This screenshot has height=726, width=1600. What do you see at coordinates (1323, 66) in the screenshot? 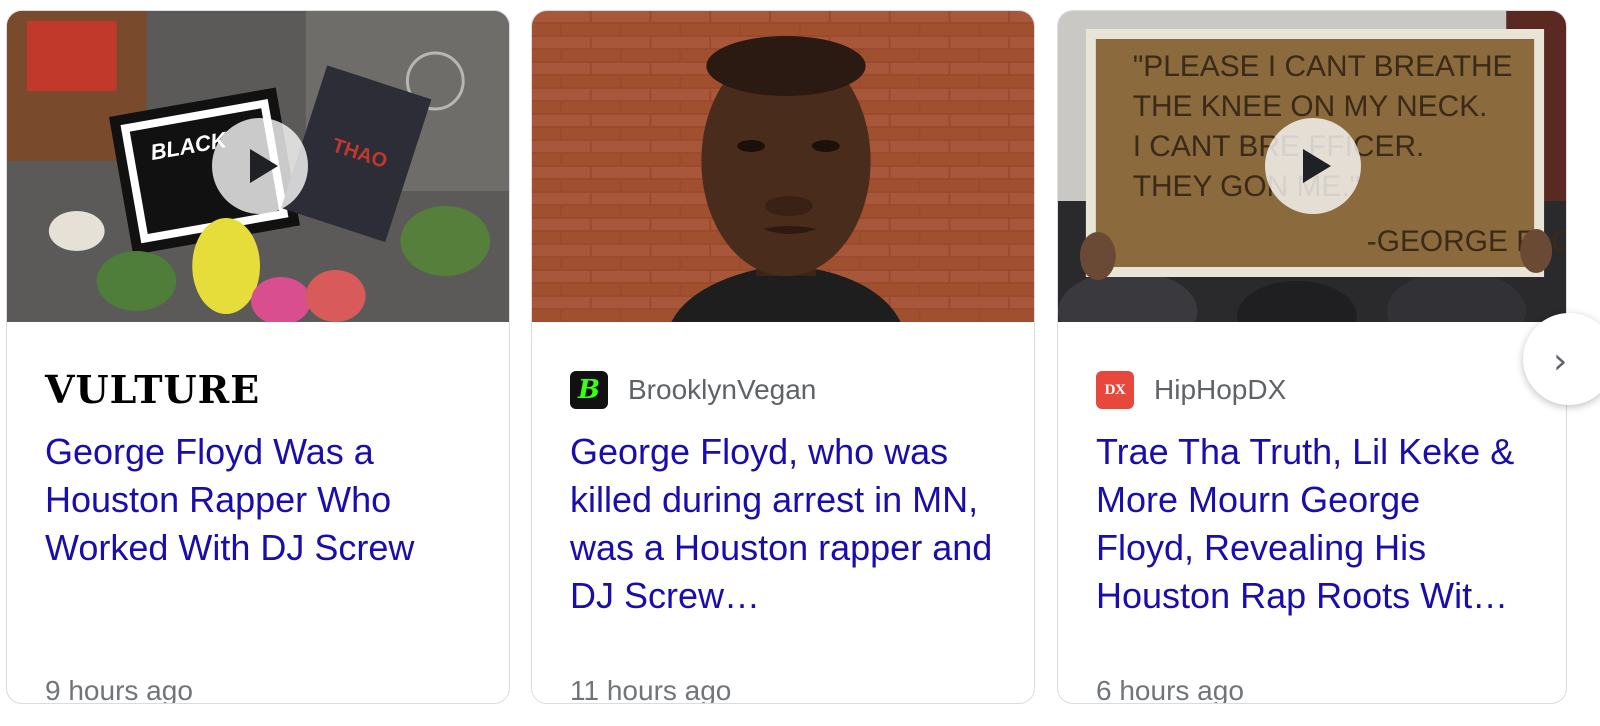
I see `sign-text: "PLEASE I CANT BREATHE` at bounding box center [1323, 66].